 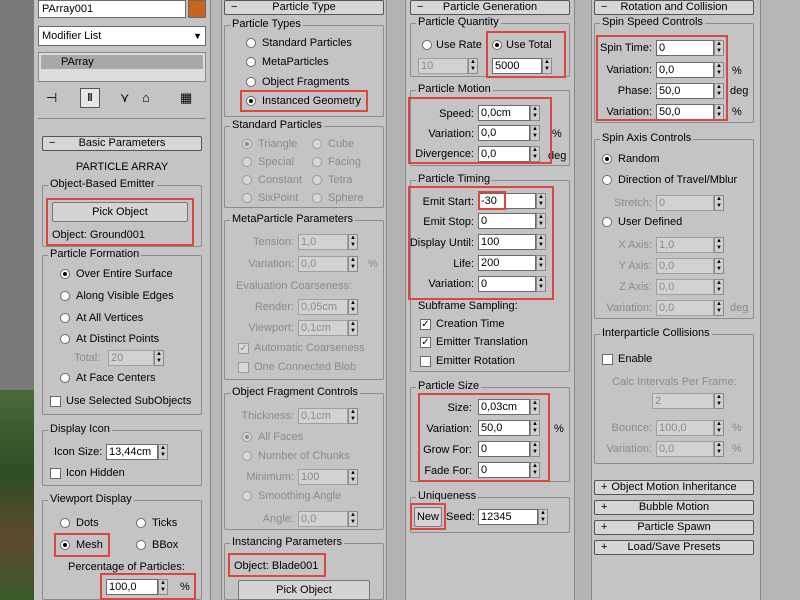 What do you see at coordinates (425, 342) in the screenshot?
I see `checkbox-emitter-translation: ✓` at bounding box center [425, 342].